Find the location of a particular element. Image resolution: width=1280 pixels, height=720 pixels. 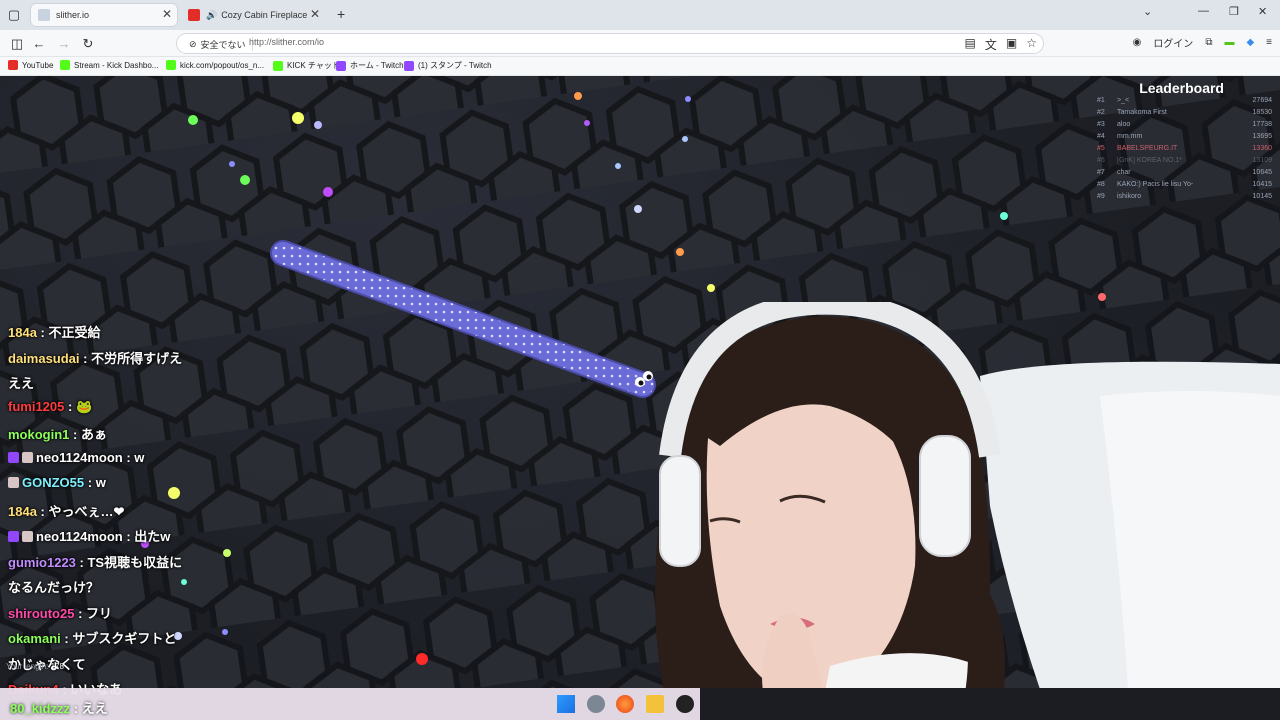

chat-username: okamani is located at coordinates (34, 638).